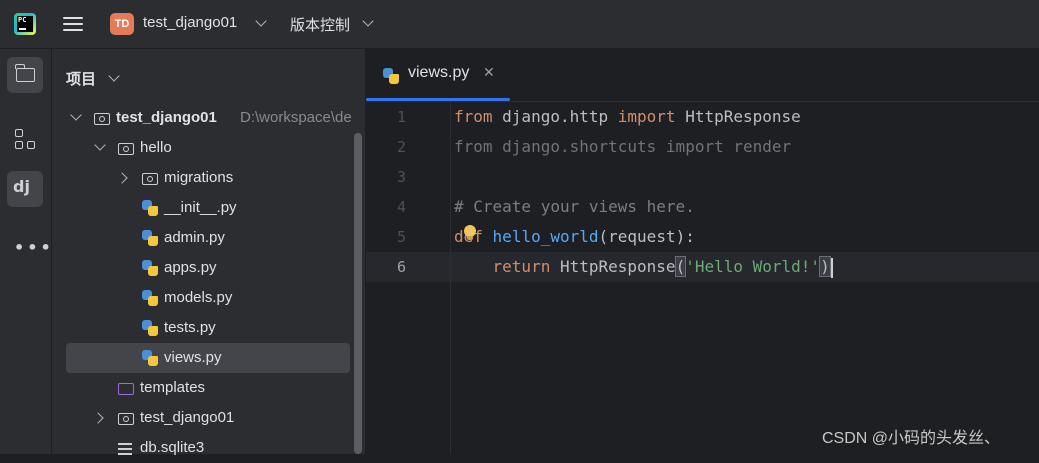 This screenshot has height=463, width=1039. What do you see at coordinates (198, 297) in the screenshot?
I see `tree-item-label: models.py` at bounding box center [198, 297].